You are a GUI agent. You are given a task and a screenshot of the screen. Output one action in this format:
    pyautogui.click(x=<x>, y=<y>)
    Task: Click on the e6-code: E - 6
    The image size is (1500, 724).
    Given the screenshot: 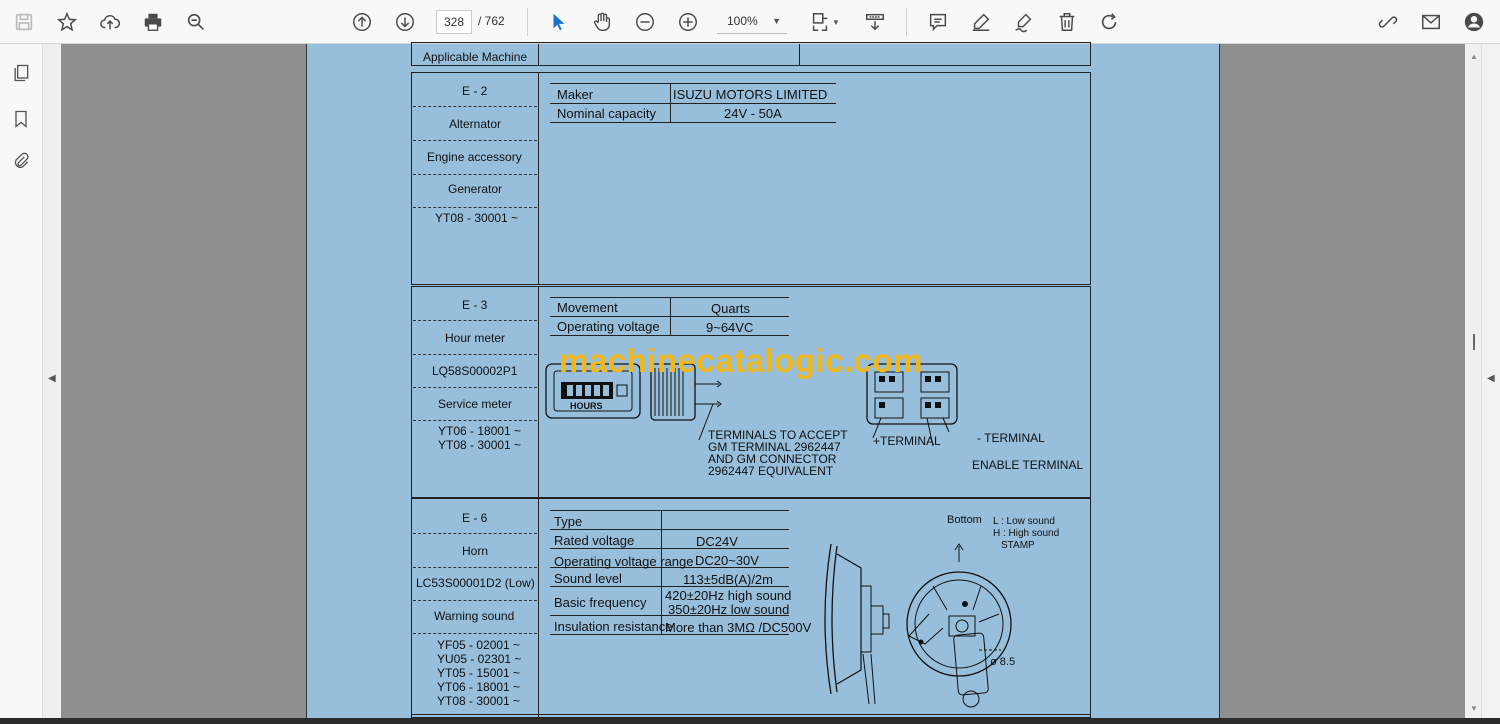 What is the action you would take?
    pyautogui.click(x=475, y=518)
    